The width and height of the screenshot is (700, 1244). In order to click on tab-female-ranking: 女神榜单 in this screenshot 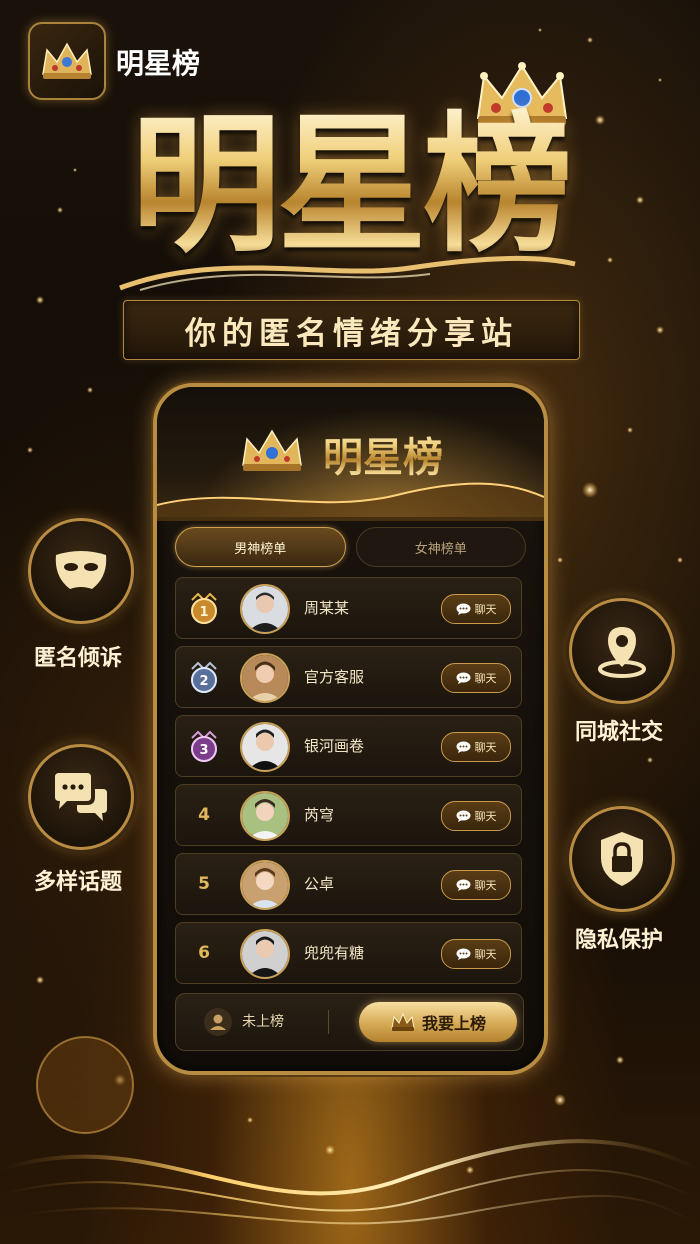, I will do `click(440, 547)`.